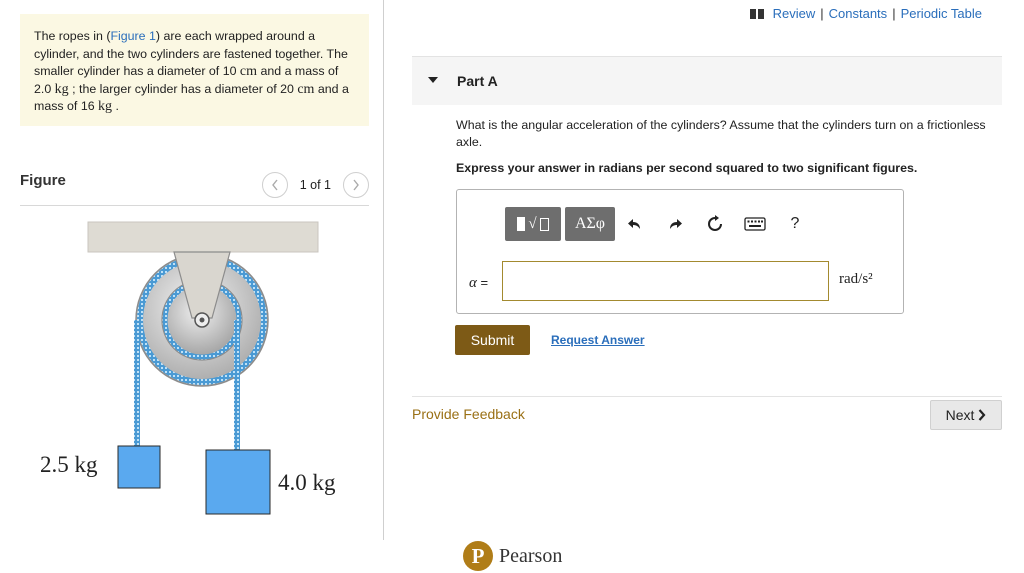  Describe the element at coordinates (680, 251) in the screenshot. I see `answer-panel: √ ΑΣφ ? α = rad/s²` at that location.